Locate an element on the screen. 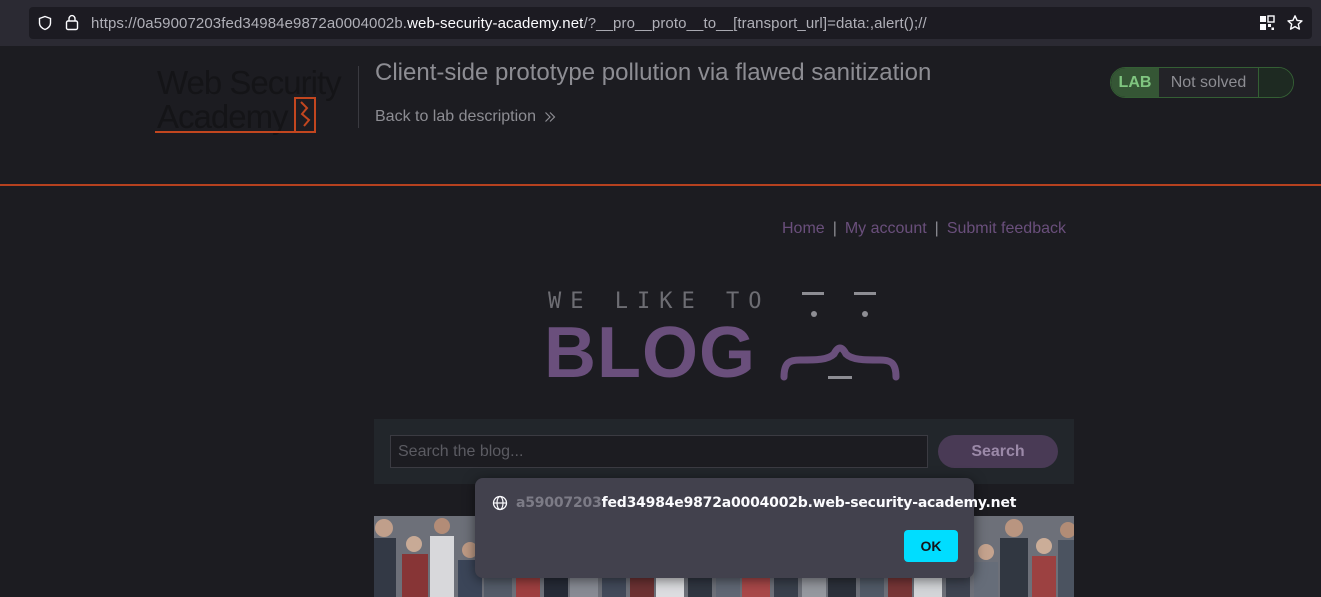  lab-status-badge: LAB Not solved is located at coordinates (1202, 82).